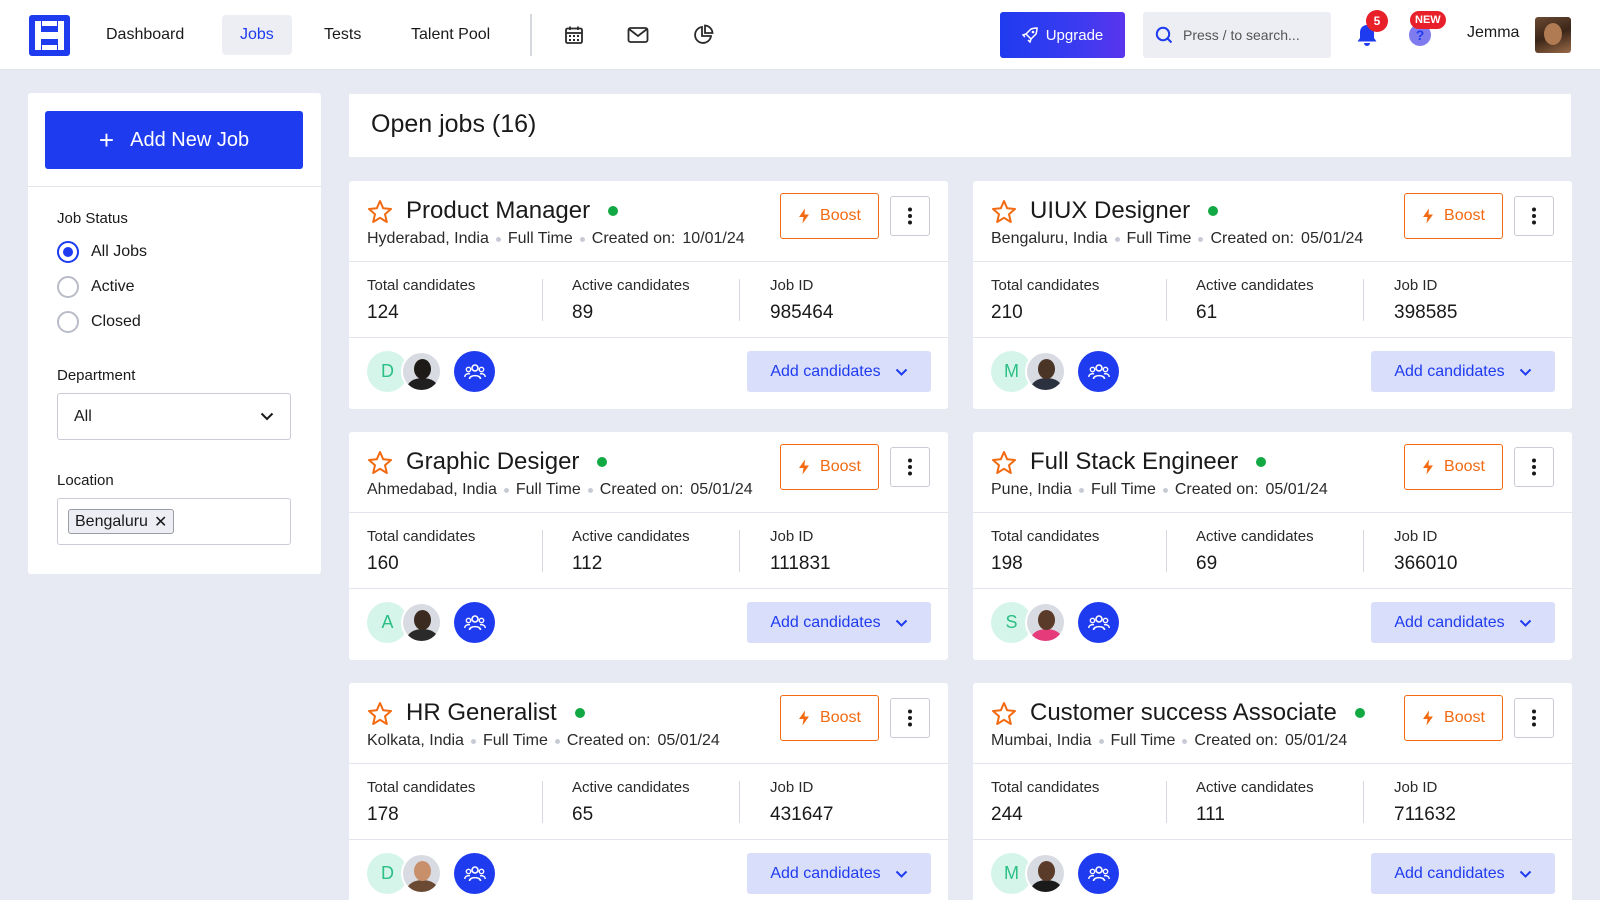  What do you see at coordinates (68, 287) in the screenshot?
I see `radio-active-control` at bounding box center [68, 287].